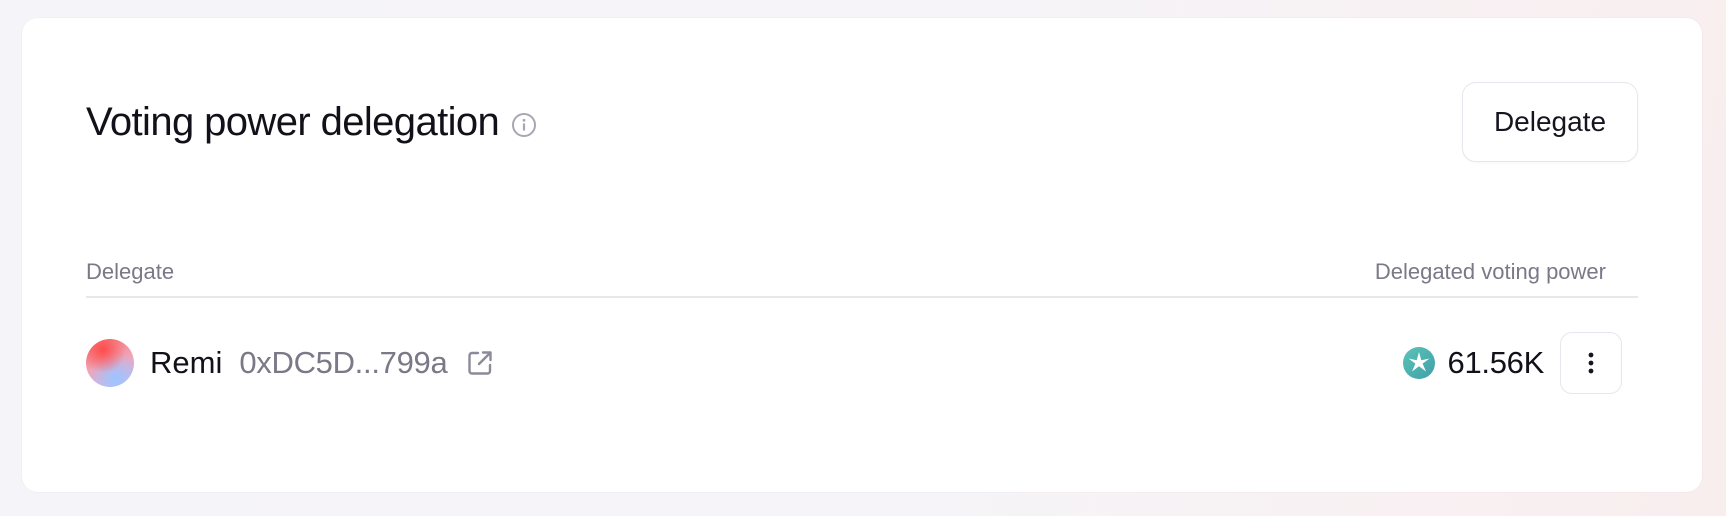 The height and width of the screenshot is (516, 1726). Describe the element at coordinates (862, 273) in the screenshot. I see `table-header: Delegate Delegated voting power` at that location.